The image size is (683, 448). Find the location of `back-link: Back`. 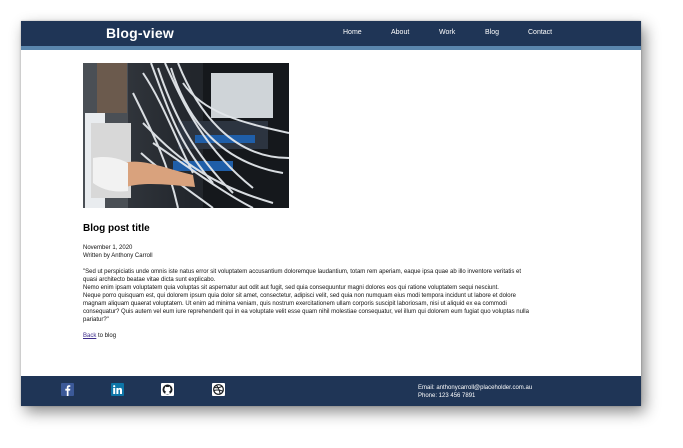

back-link: Back is located at coordinates (89, 336).